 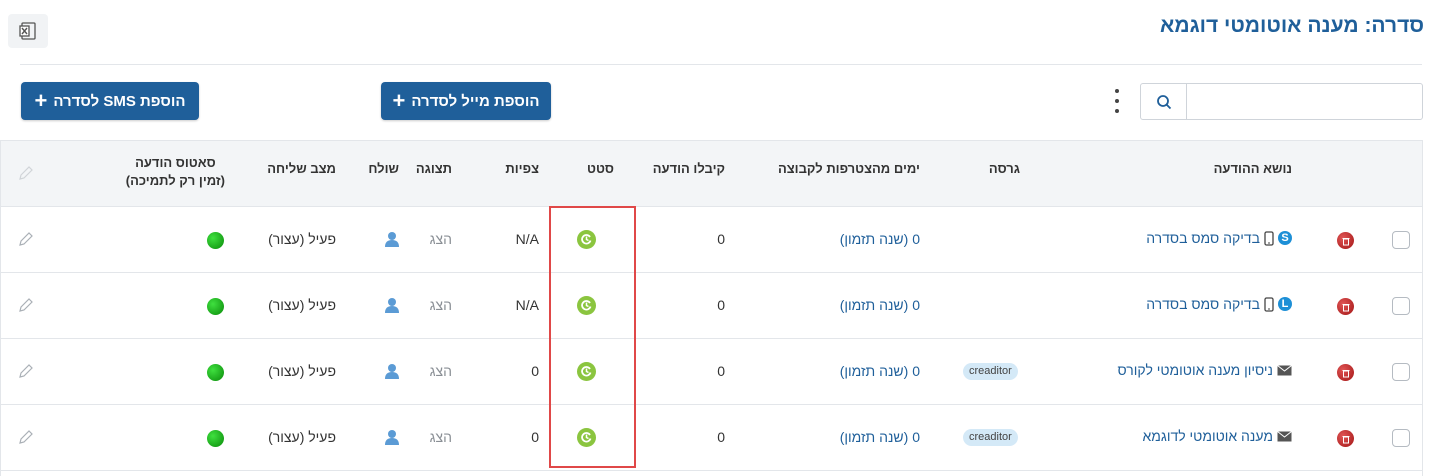 I want to click on message-subject: S בדיקה סמס בסדרה, so click(x=1219, y=238).